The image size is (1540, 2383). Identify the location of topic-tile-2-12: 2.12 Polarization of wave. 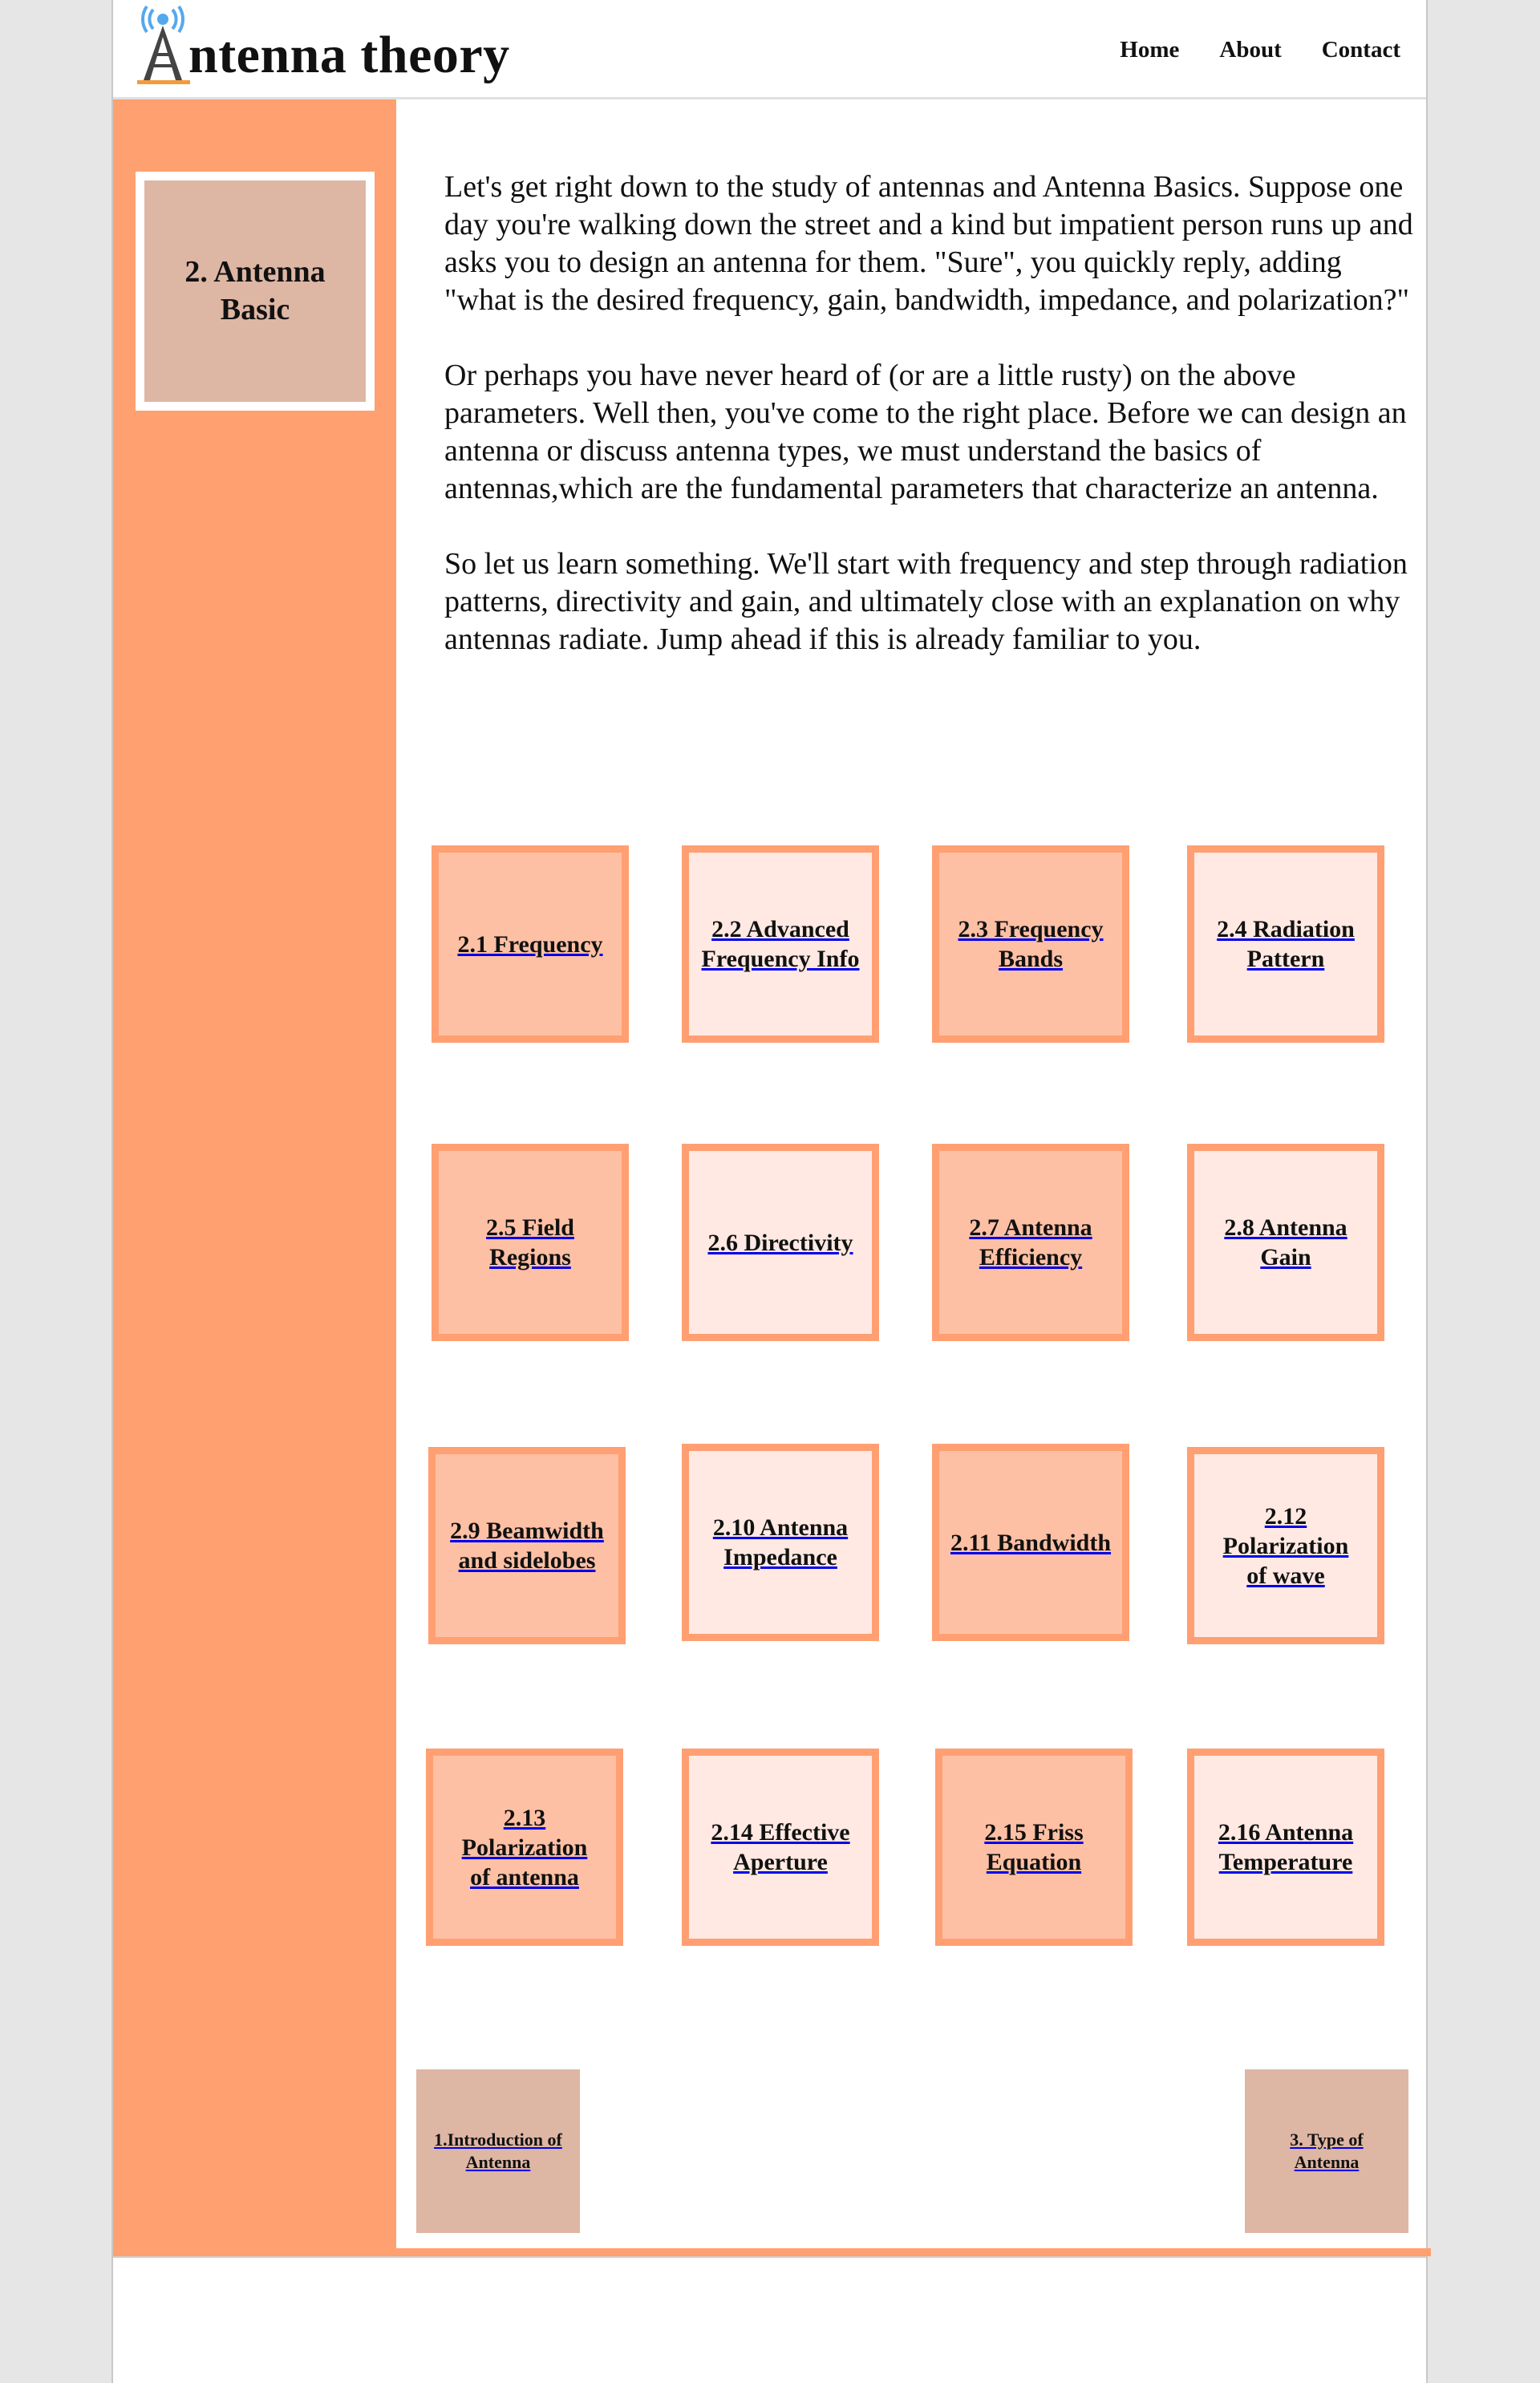
(1285, 1545).